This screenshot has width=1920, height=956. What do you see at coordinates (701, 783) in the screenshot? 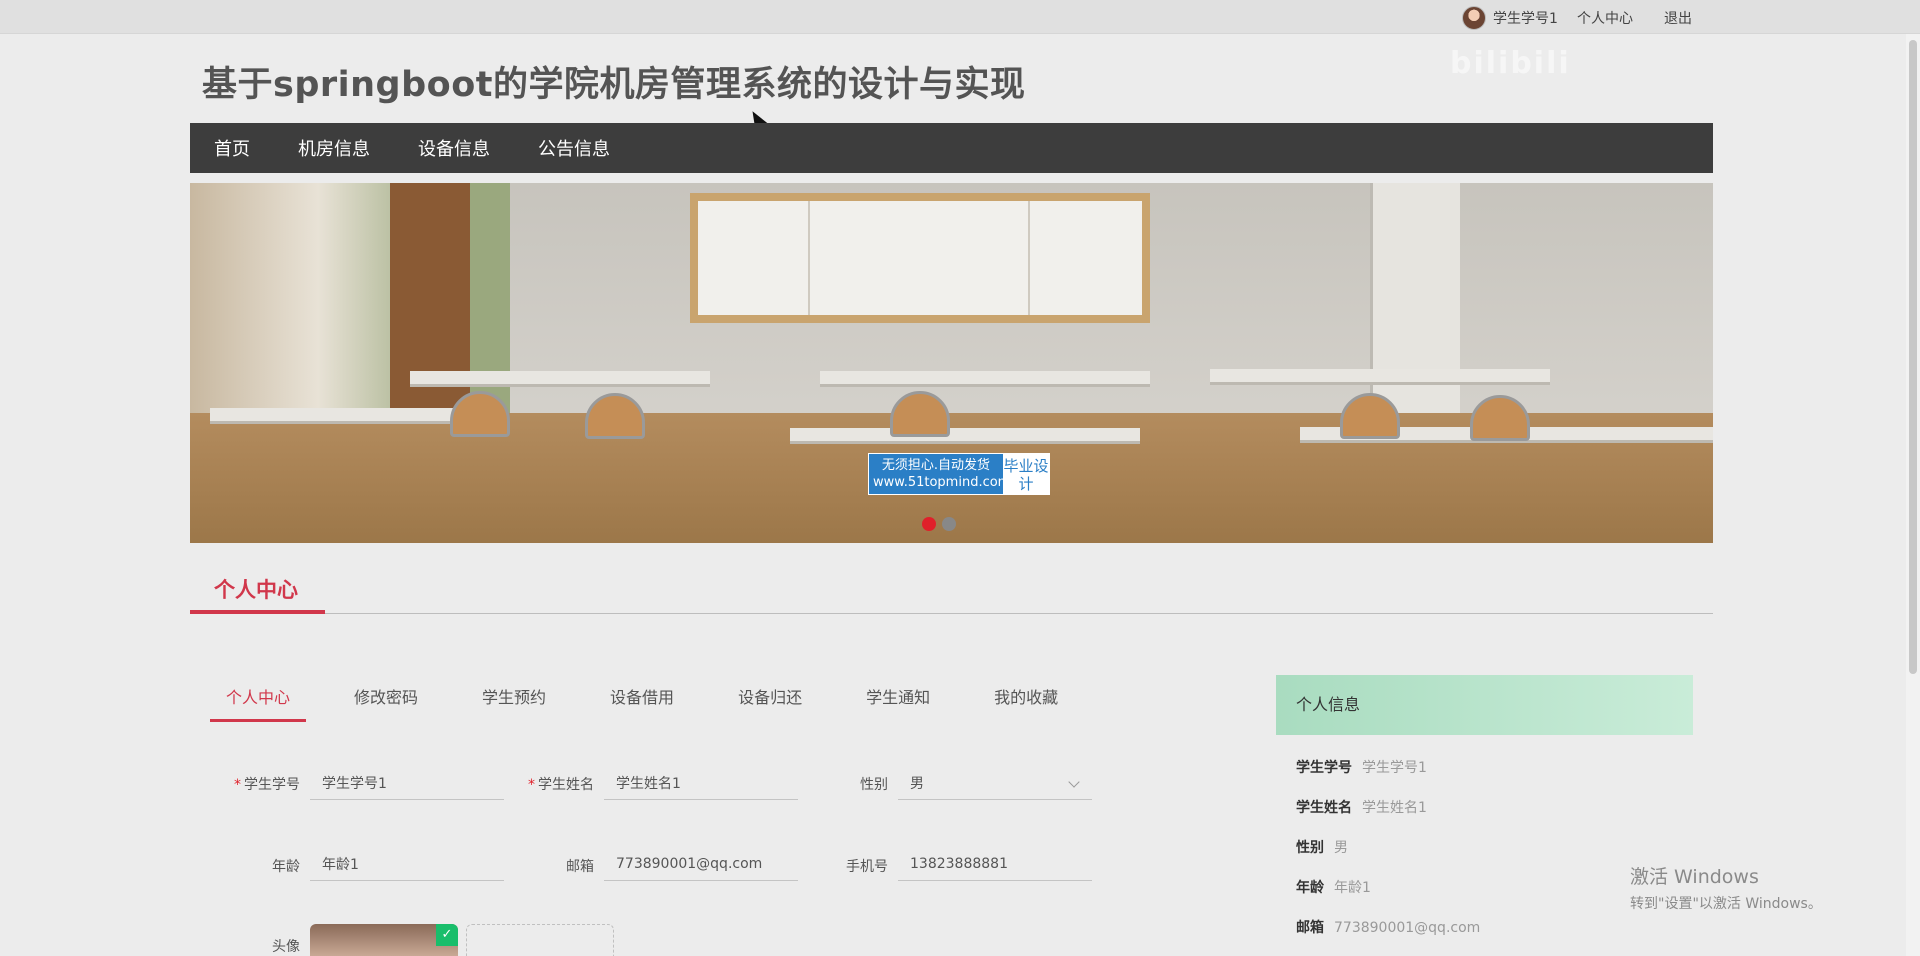
I see `student-name-input` at bounding box center [701, 783].